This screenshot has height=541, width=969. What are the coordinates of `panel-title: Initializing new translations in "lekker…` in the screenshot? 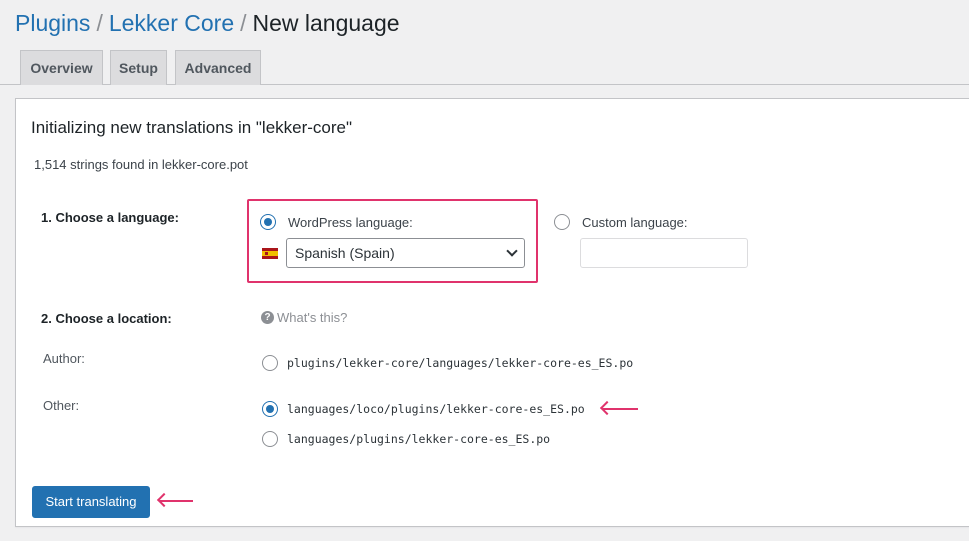 It's located at (192, 127).